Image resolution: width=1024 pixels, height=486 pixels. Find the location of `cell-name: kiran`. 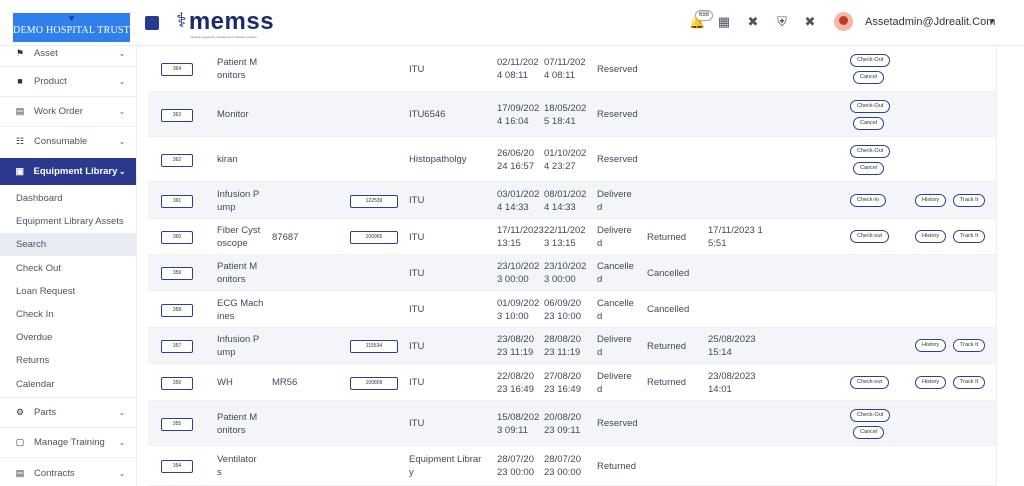

cell-name: kiran is located at coordinates (227, 159).